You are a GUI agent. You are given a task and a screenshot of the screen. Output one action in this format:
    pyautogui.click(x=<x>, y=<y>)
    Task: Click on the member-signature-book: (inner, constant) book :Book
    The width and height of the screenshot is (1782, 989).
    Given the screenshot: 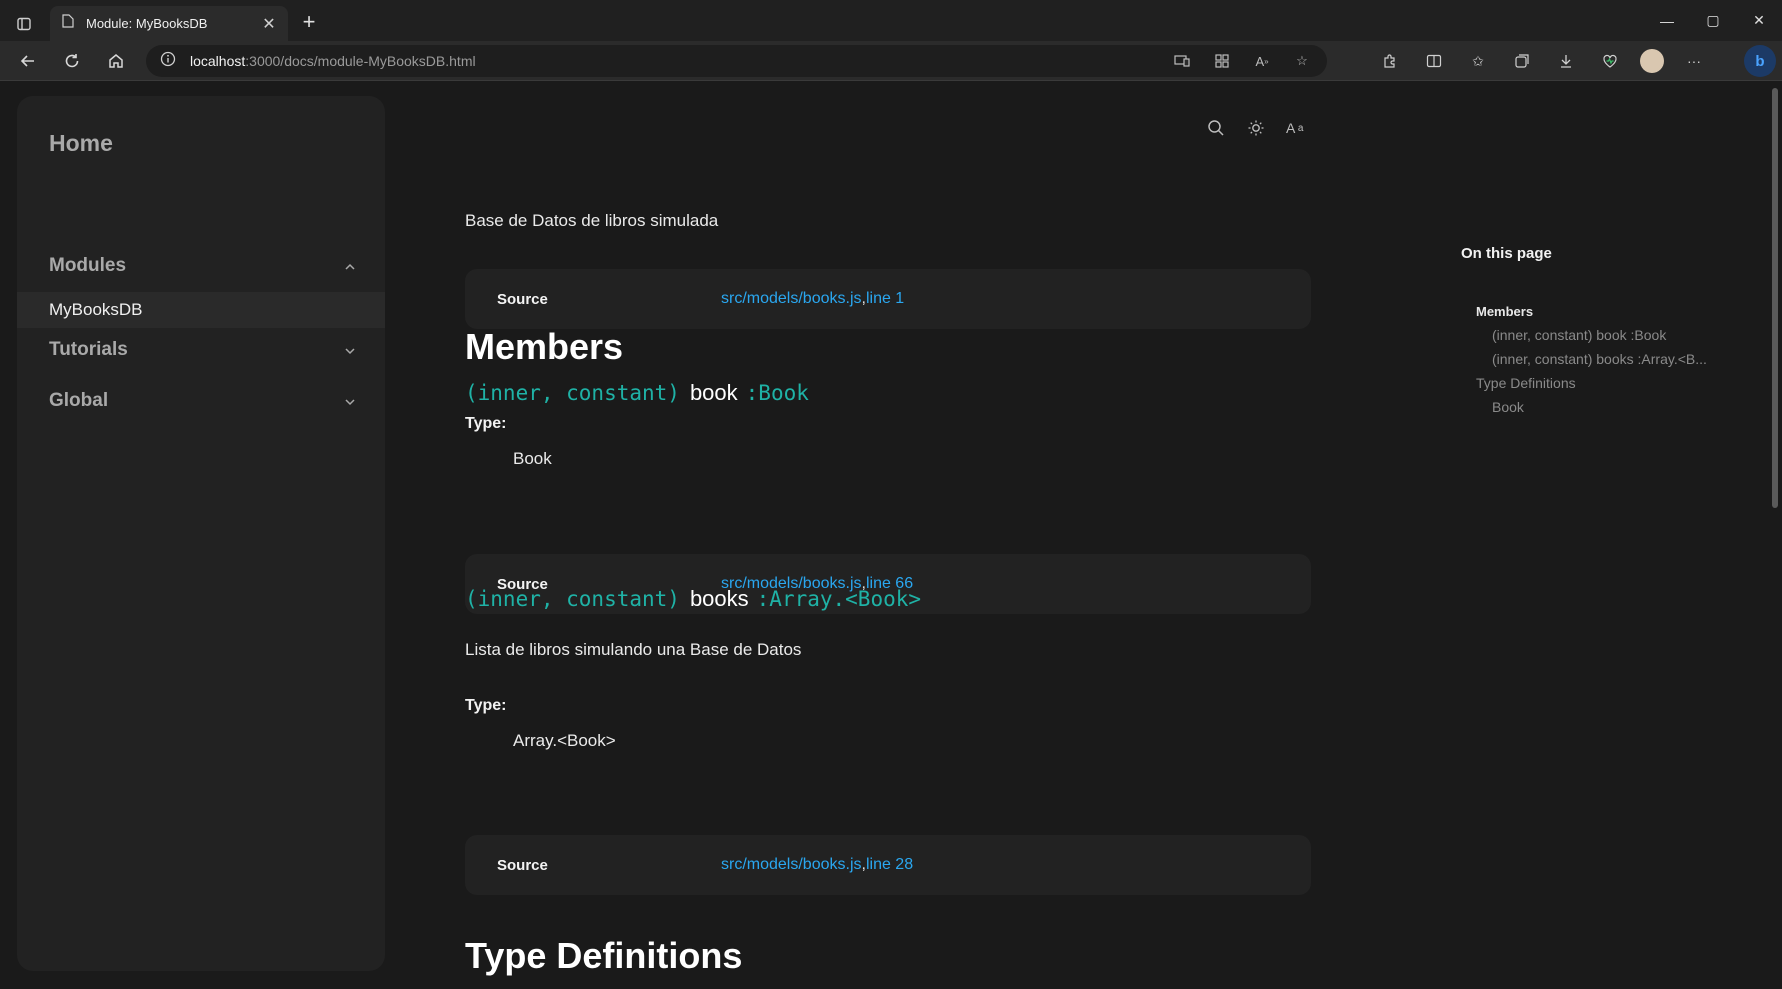 What is the action you would take?
    pyautogui.click(x=637, y=393)
    